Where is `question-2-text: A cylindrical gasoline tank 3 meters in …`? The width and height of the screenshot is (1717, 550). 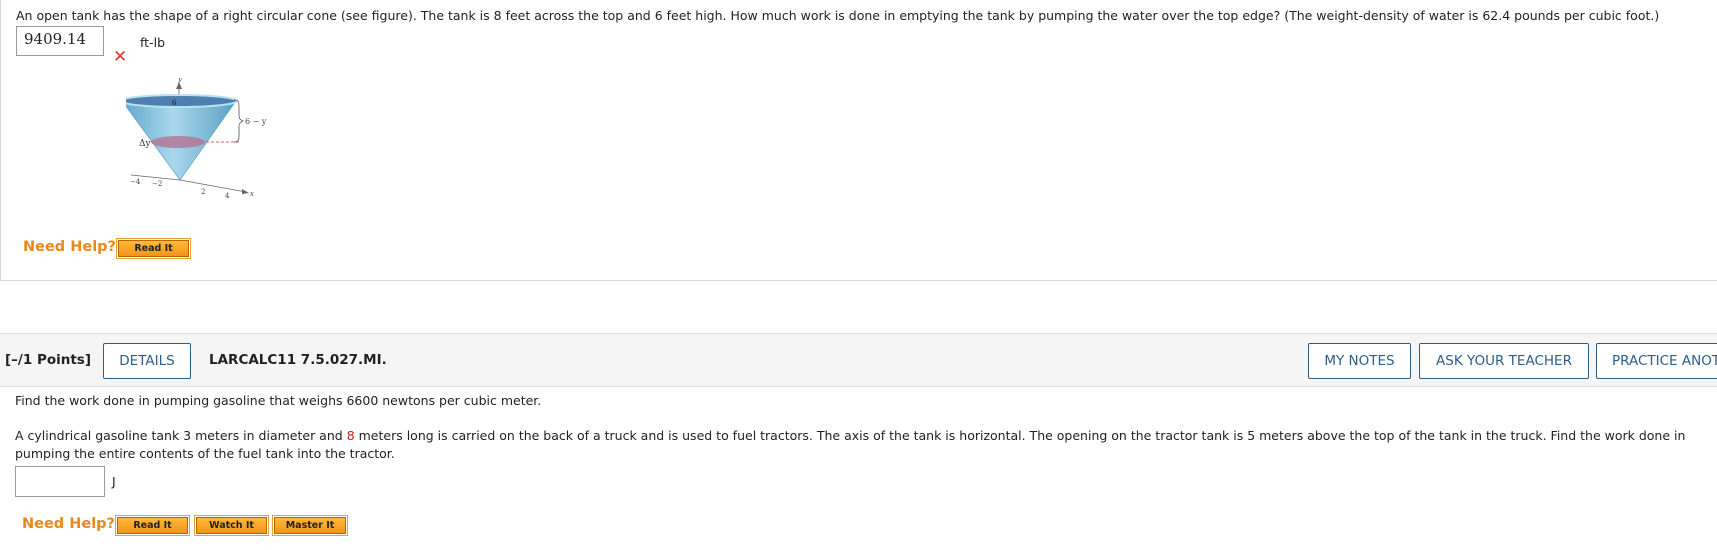 question-2-text: A cylindrical gasoline tank 3 meters in … is located at coordinates (862, 445).